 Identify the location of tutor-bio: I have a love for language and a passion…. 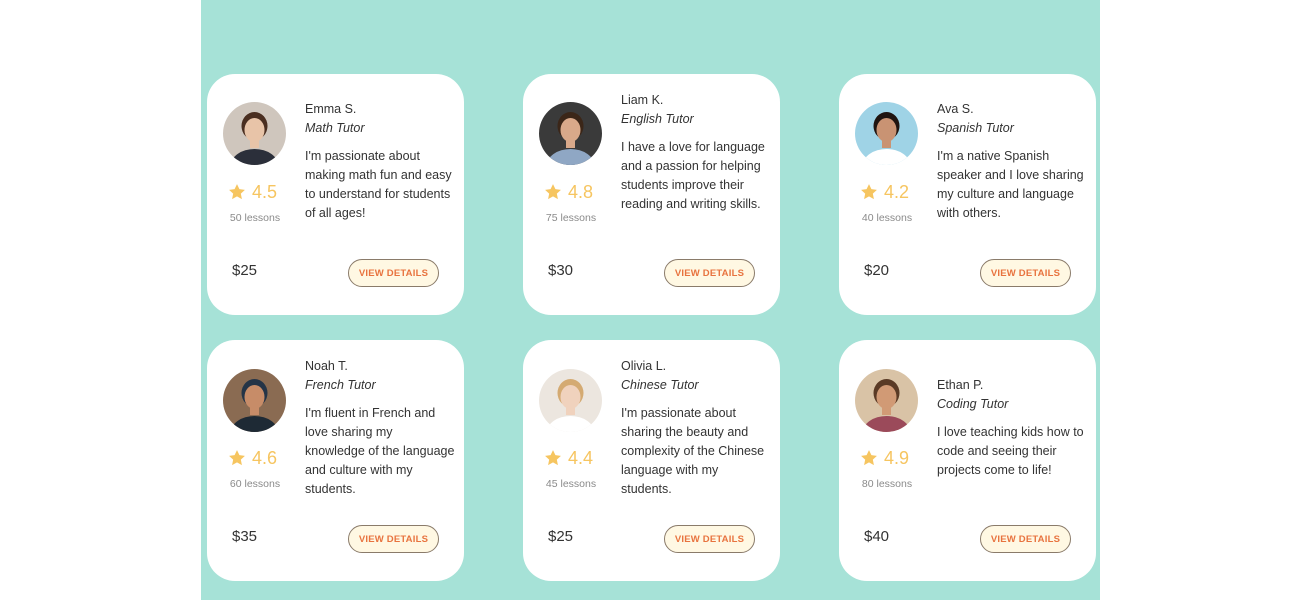
(693, 175).